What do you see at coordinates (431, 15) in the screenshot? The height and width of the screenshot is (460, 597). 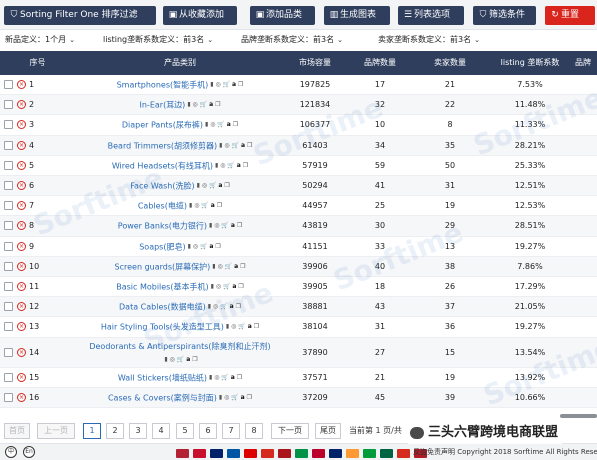 I see `list-options-button: ☰ 列表选项` at bounding box center [431, 15].